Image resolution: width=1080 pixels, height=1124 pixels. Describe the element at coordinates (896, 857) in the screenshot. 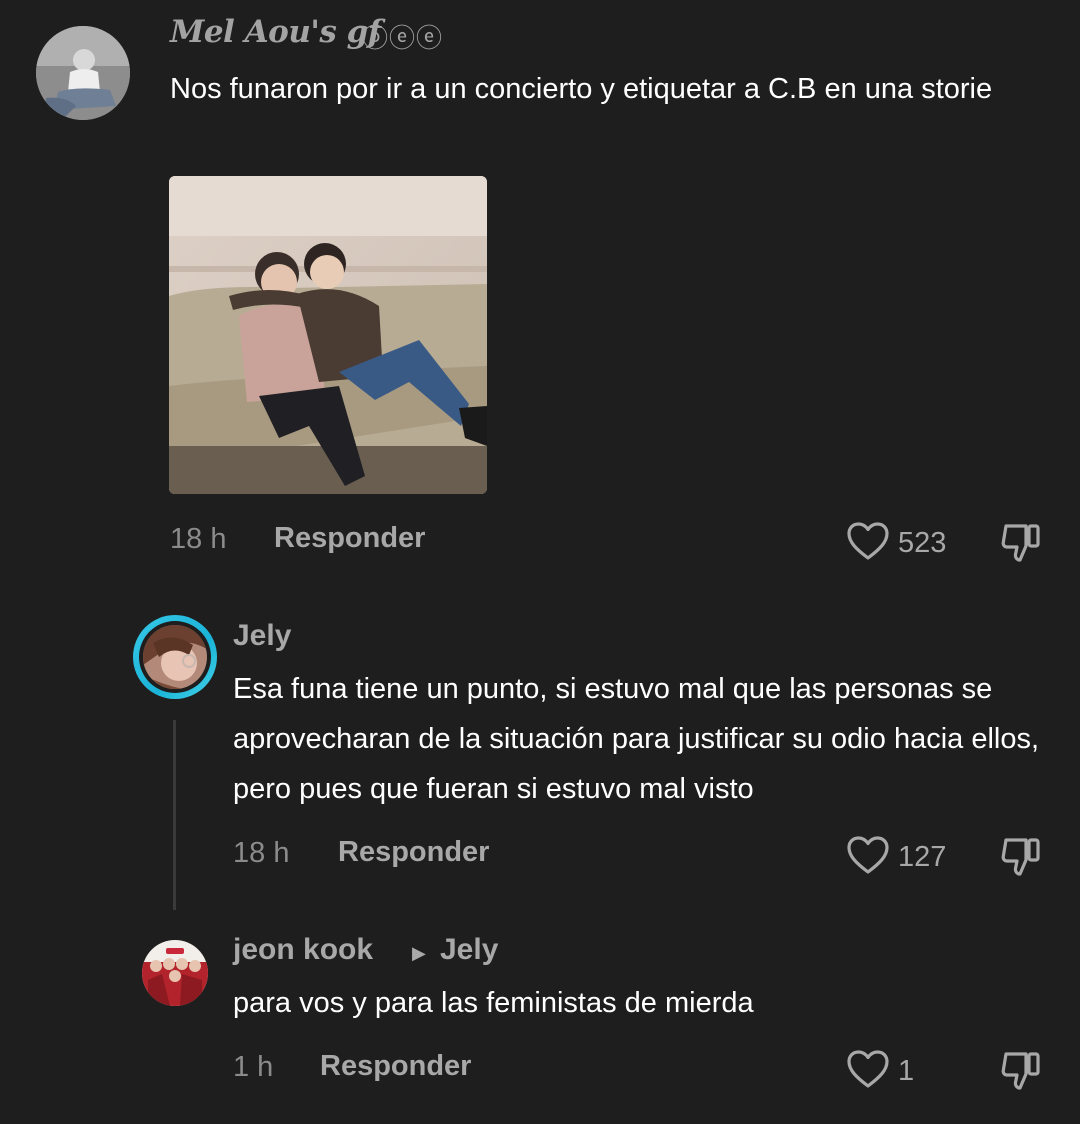

I see `like-button: 127` at that location.